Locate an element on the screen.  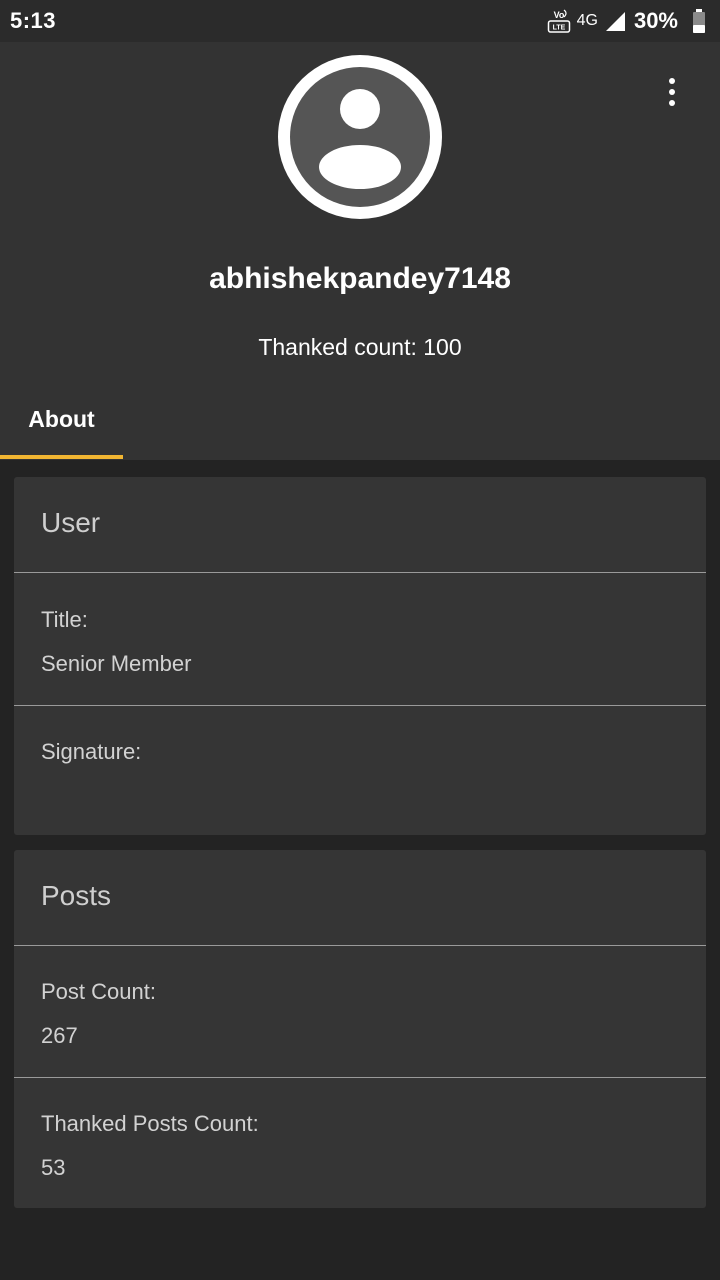
thanked-posts-count-value: 53 is located at coordinates (53, 1167).